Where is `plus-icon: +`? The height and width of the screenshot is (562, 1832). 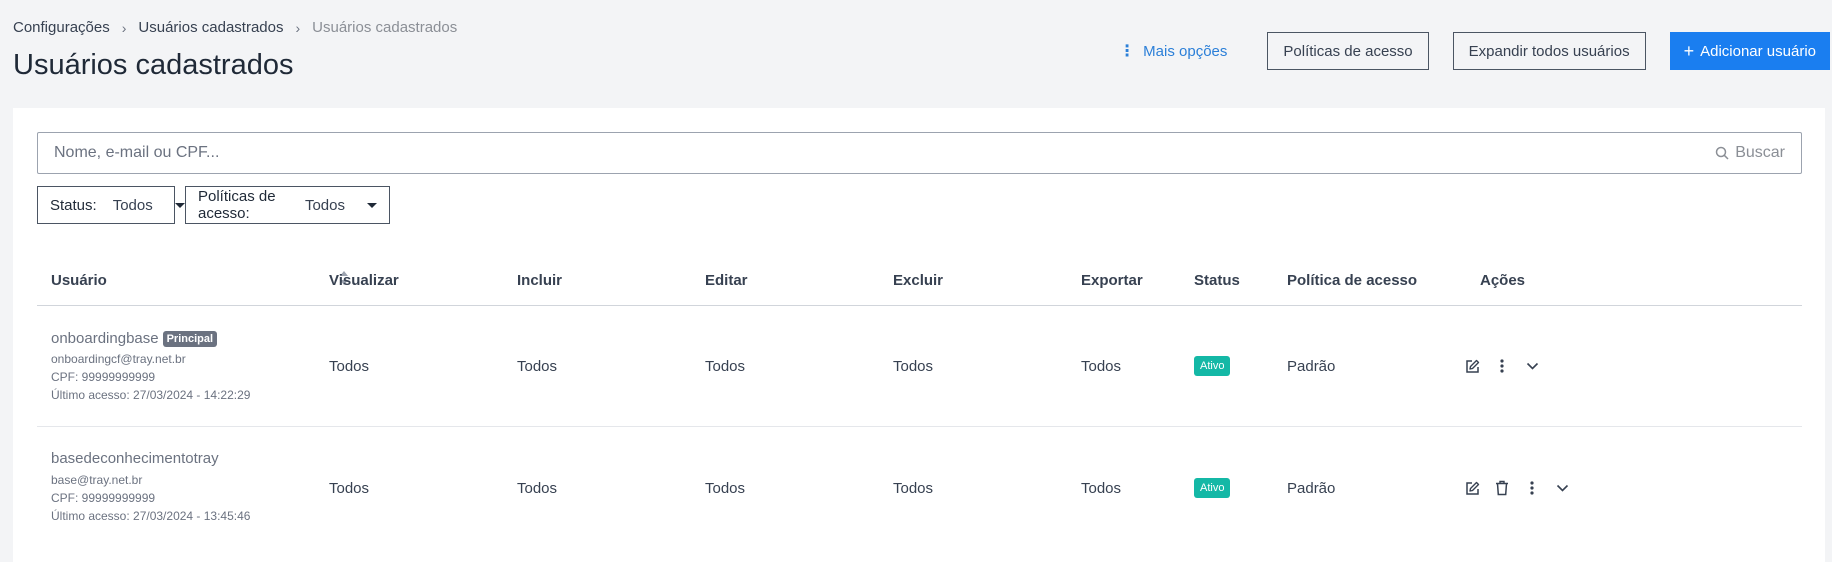 plus-icon: + is located at coordinates (1689, 50).